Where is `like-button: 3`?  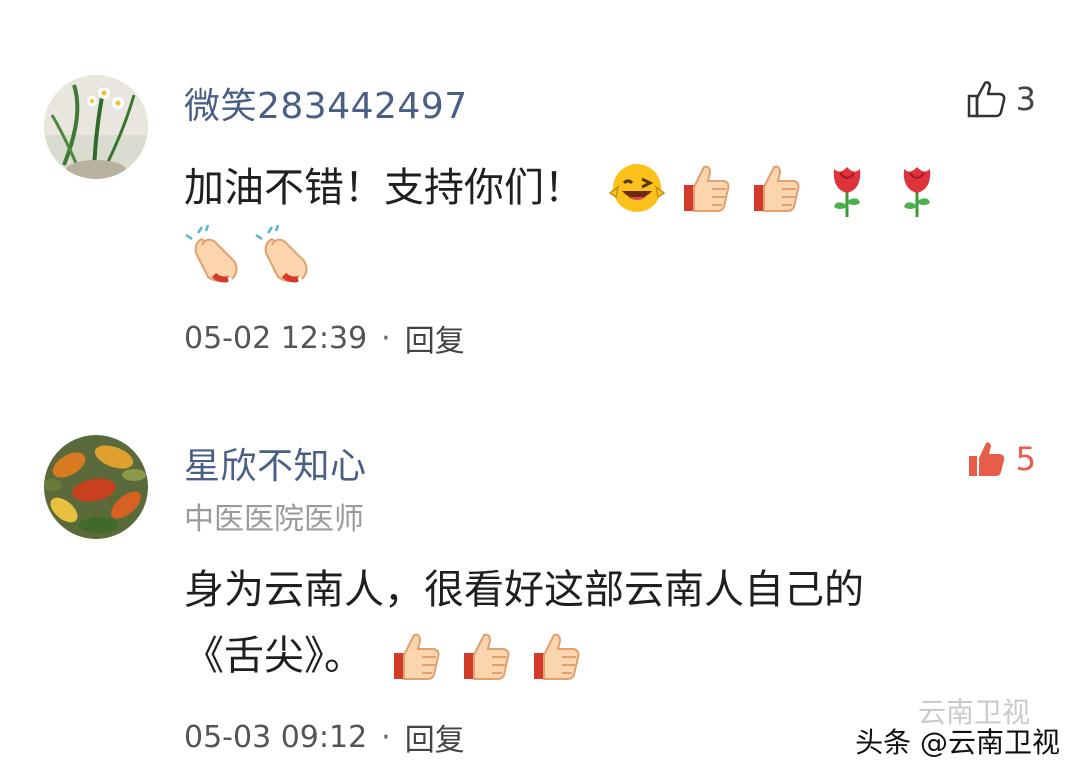
like-button: 3 is located at coordinates (1001, 99).